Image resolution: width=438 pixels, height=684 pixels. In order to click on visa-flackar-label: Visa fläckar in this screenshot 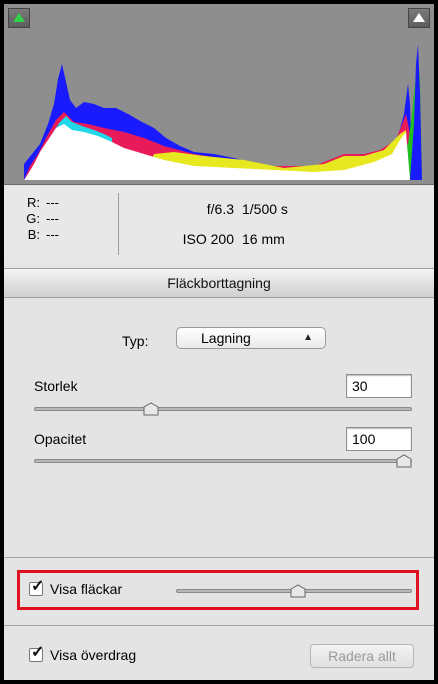, I will do `click(86, 589)`.